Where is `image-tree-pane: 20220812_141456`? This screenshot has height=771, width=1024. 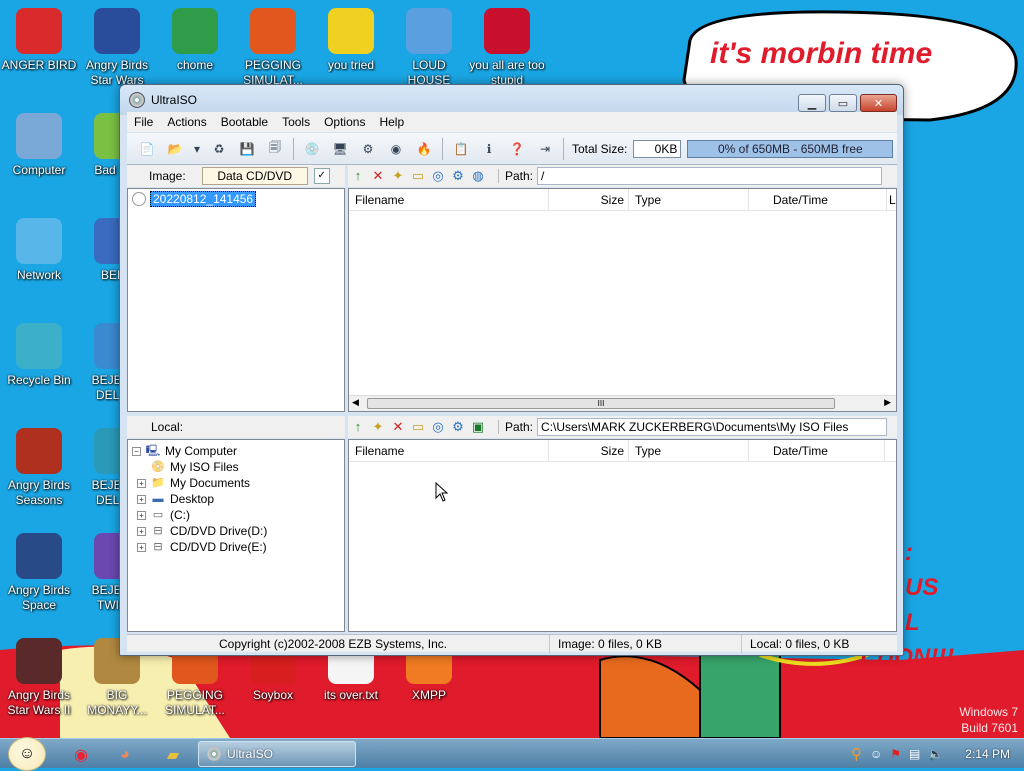
image-tree-pane: 20220812_141456 is located at coordinates (236, 300).